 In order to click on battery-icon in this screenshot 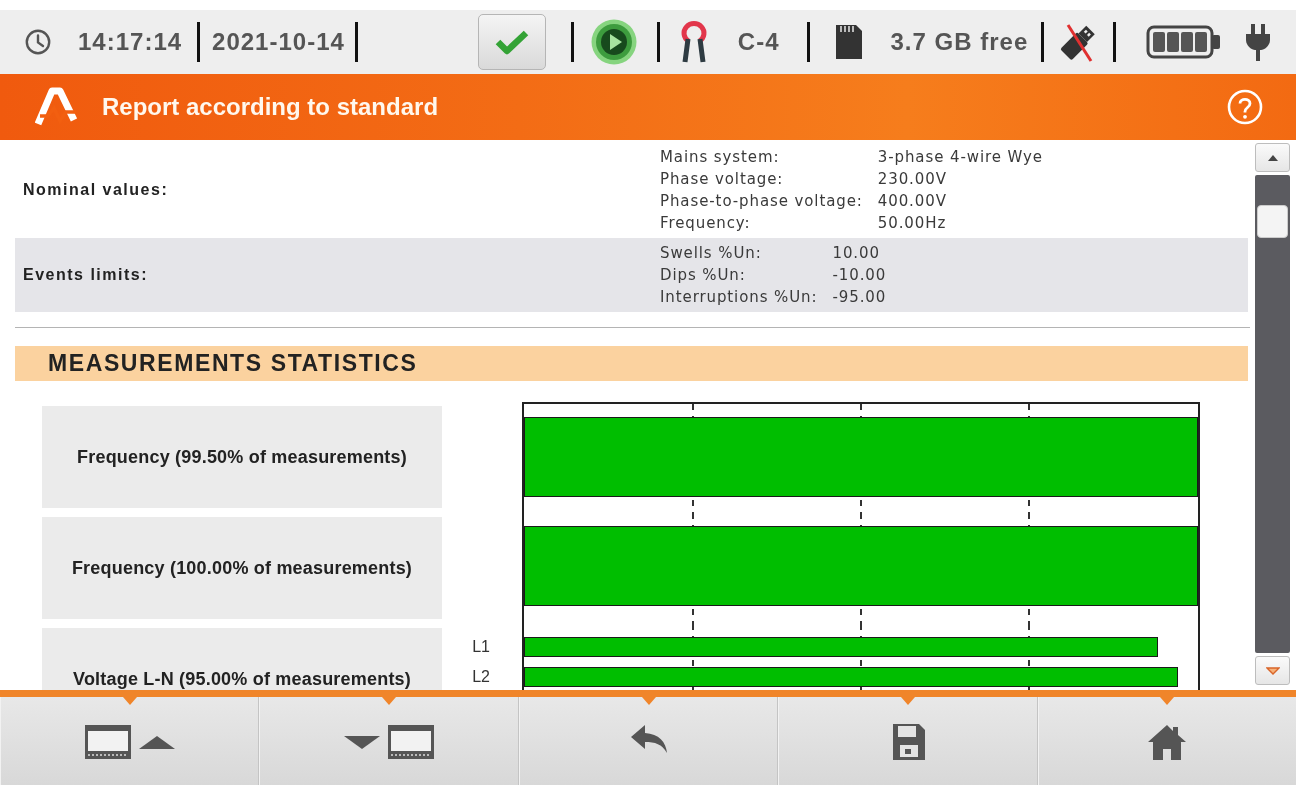, I will do `click(1184, 42)`.